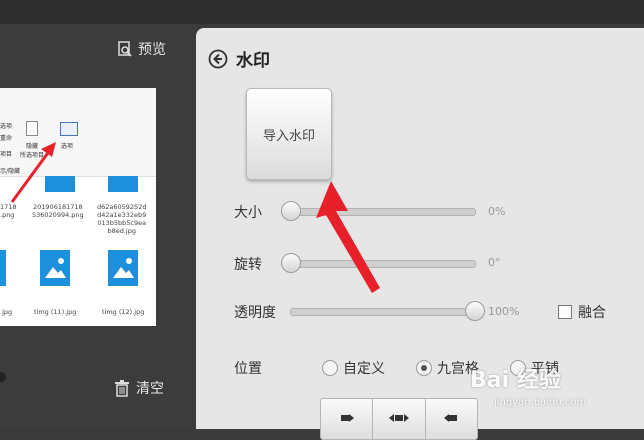 The width and height of the screenshot is (644, 440). I want to click on radio-grid-circle, so click(424, 368).